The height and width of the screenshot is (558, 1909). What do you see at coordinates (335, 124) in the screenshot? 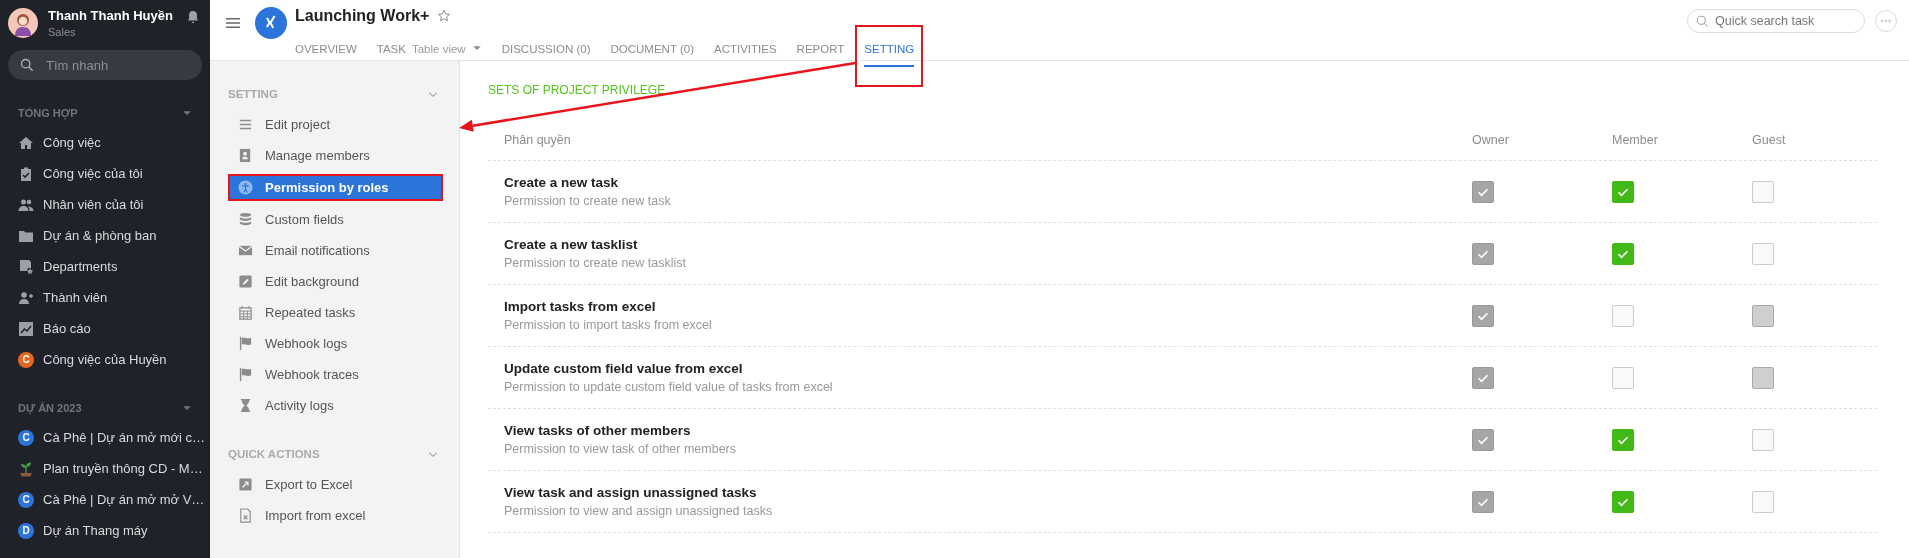
I see `menu-item: Edit project` at bounding box center [335, 124].